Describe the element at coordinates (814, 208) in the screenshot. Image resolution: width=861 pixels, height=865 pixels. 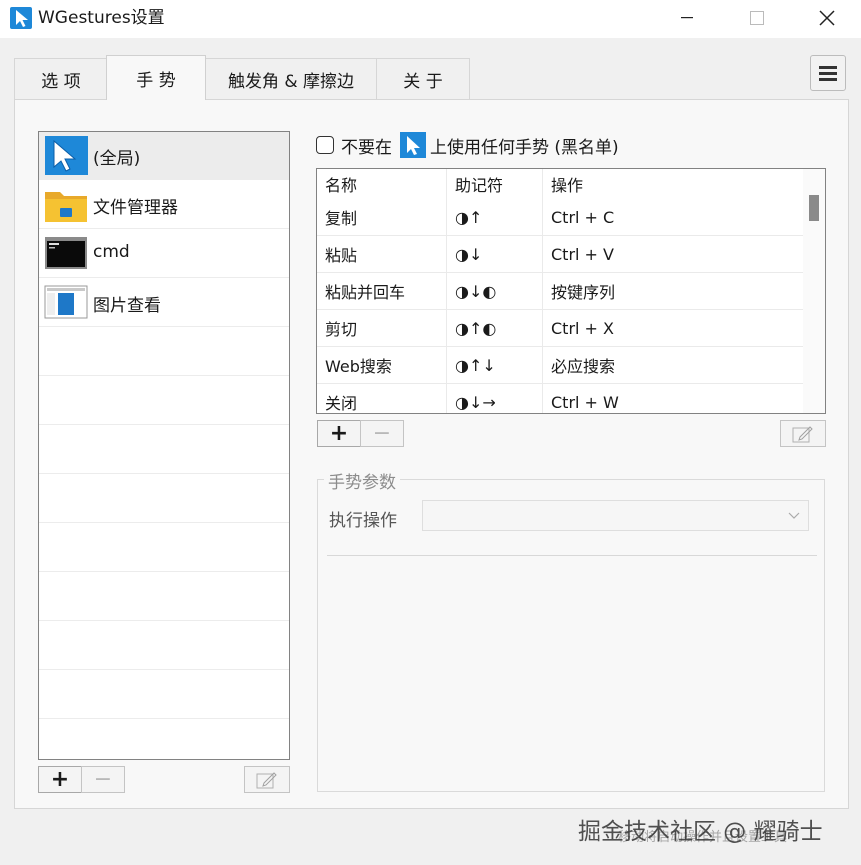
I see `scrollbar-thumb` at that location.